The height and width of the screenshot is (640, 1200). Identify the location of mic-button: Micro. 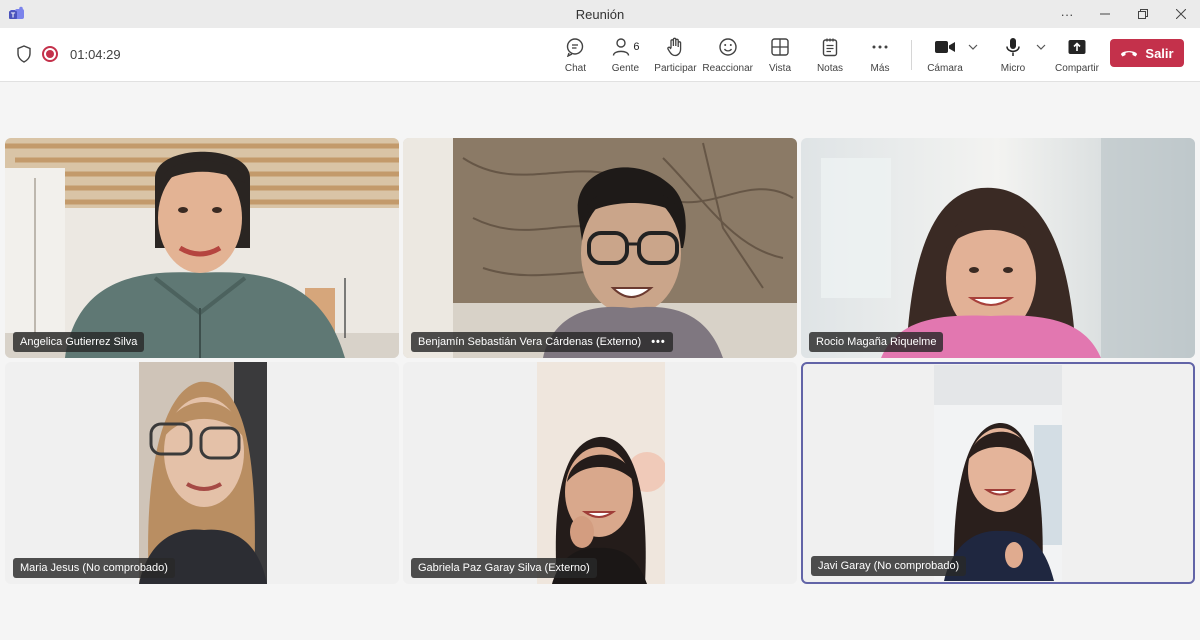
(1013, 55).